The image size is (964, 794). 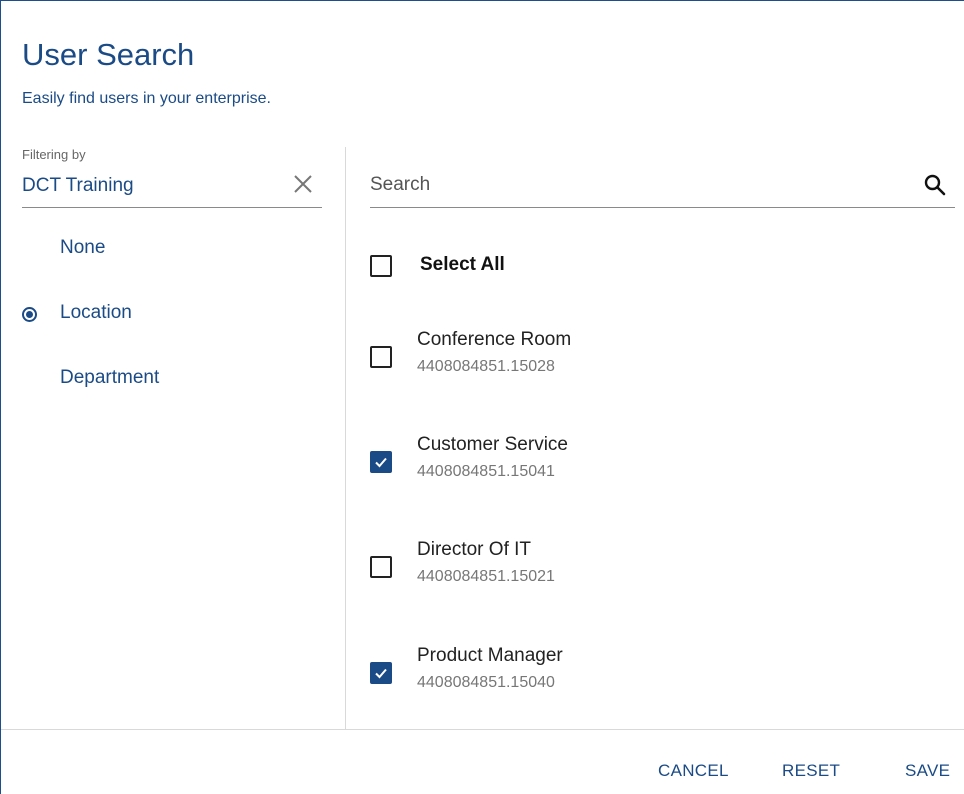 I want to click on list-item: Director Of IT 4408084851.15021, so click(x=650, y=569).